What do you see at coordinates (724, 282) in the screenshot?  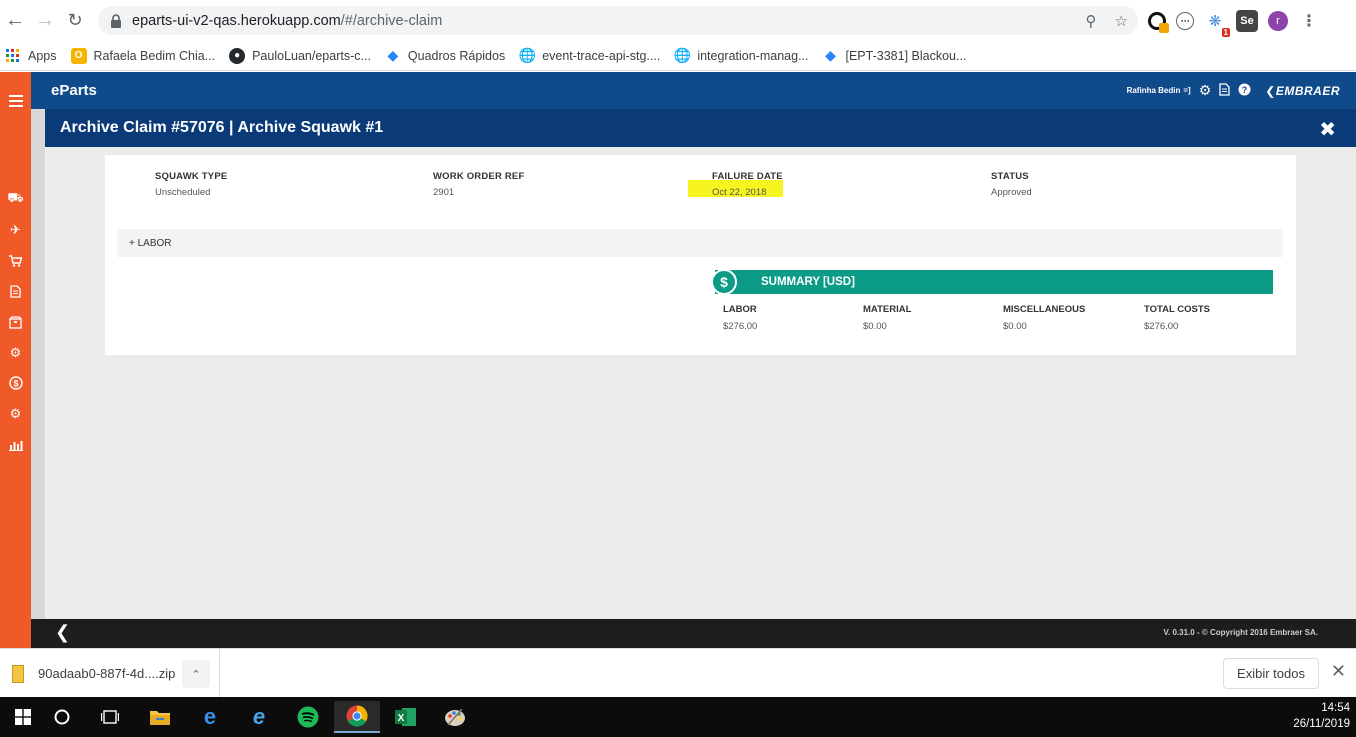 I see `dollar-icon: $` at bounding box center [724, 282].